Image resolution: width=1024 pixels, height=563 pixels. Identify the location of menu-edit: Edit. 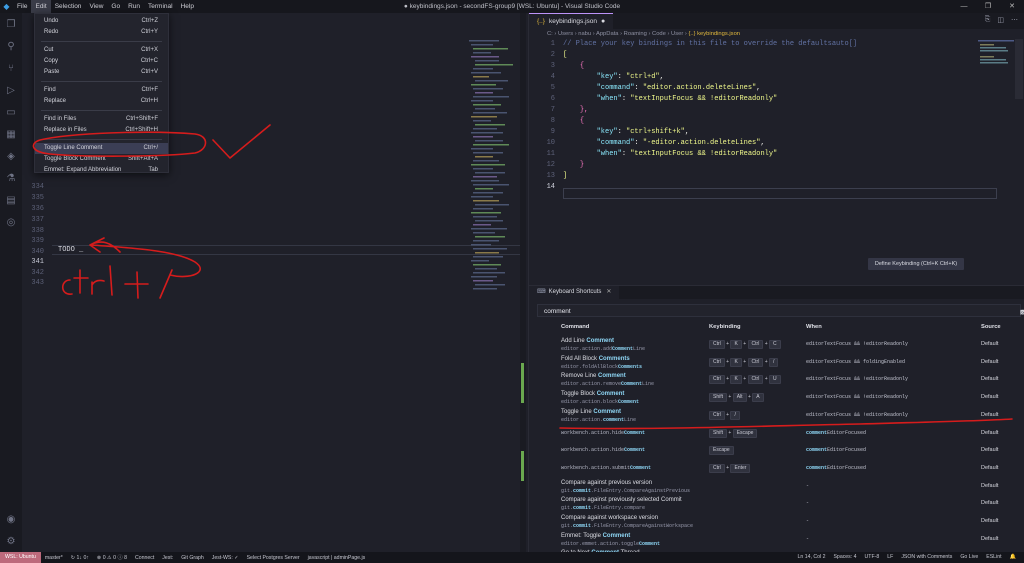
(41, 6).